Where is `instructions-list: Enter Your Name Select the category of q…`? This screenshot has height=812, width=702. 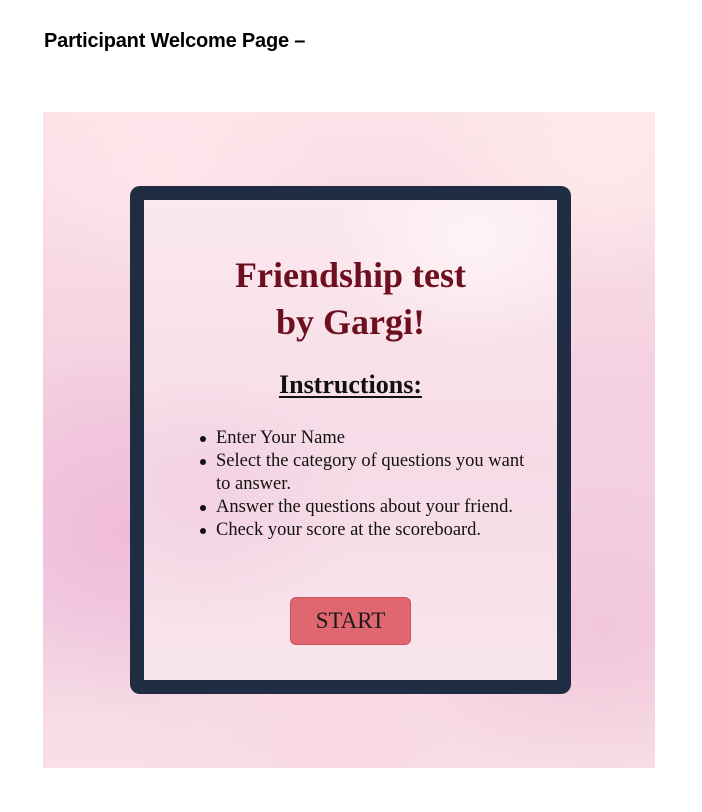
instructions-list: Enter Your Name Select the category of q… is located at coordinates (369, 484).